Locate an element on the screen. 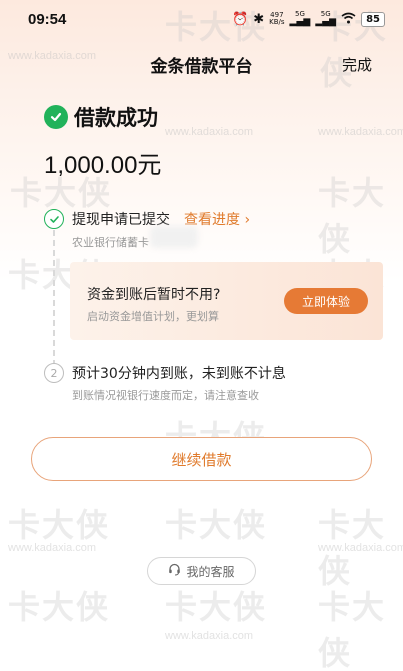 This screenshot has width=403, height=671. customer-service-button: 我的客服 is located at coordinates (201, 571).